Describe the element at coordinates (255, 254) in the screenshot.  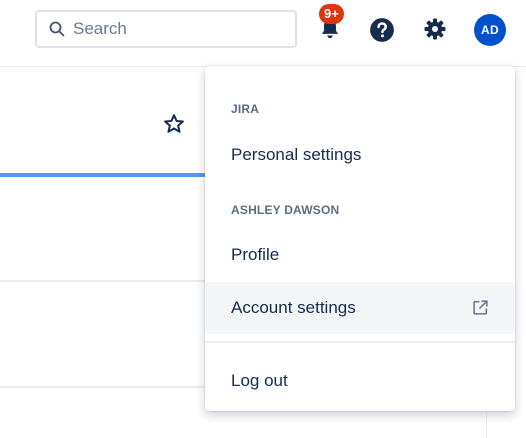
I see `menu-item-label: Profile` at that location.